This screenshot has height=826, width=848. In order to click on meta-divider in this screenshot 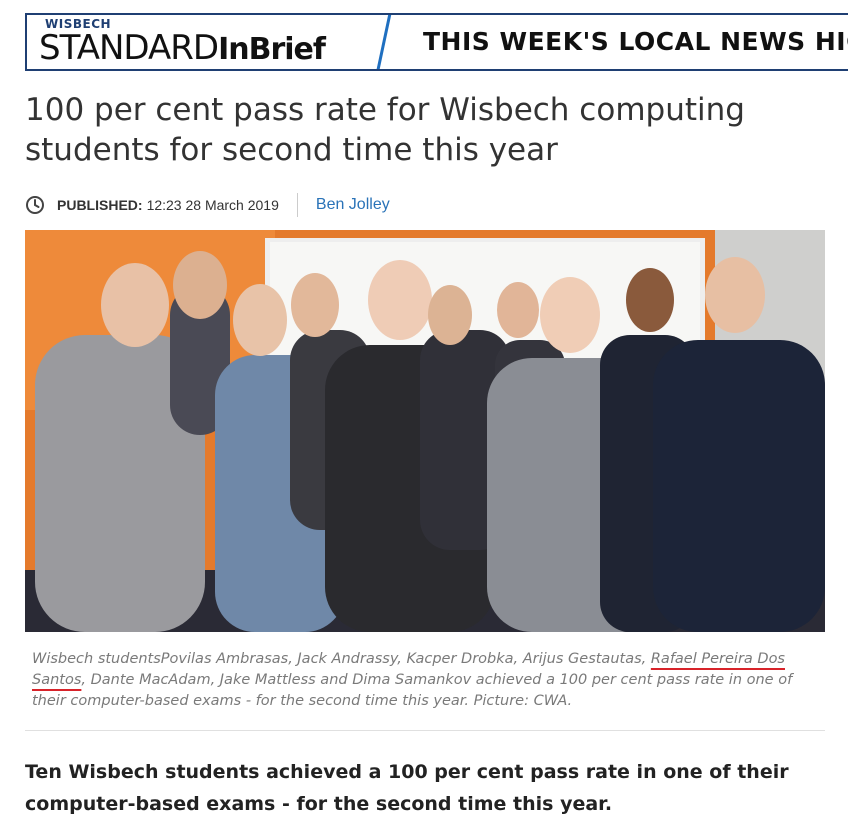, I will do `click(297, 205)`.